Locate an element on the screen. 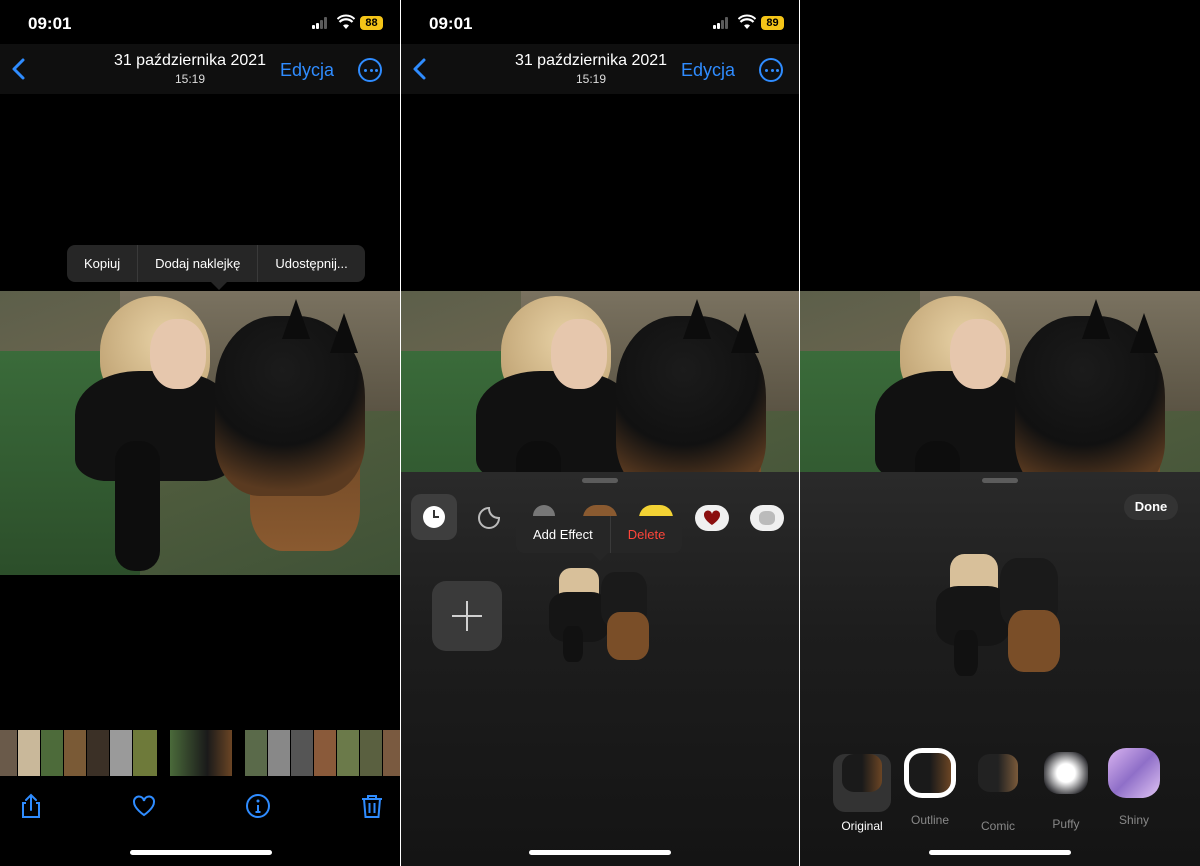 Image resolution: width=1200 pixels, height=866 pixels. clock-icon is located at coordinates (434, 517).